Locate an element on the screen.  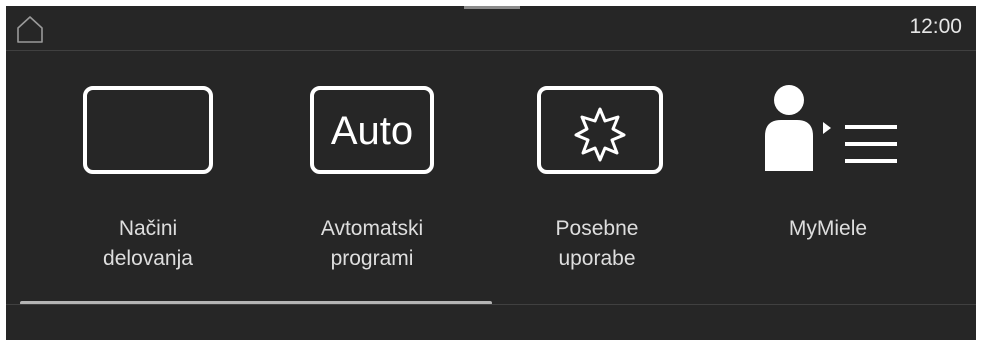
menu-item-automatic-programs: Auto Avtomatski programi is located at coordinates (372, 180).